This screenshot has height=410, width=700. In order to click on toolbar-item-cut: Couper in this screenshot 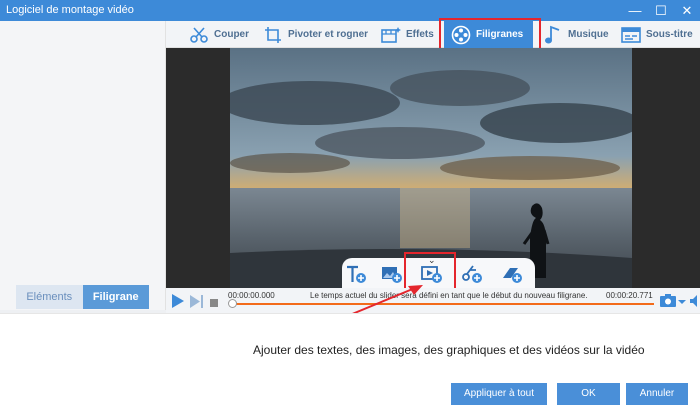, I will do `click(218, 34)`.